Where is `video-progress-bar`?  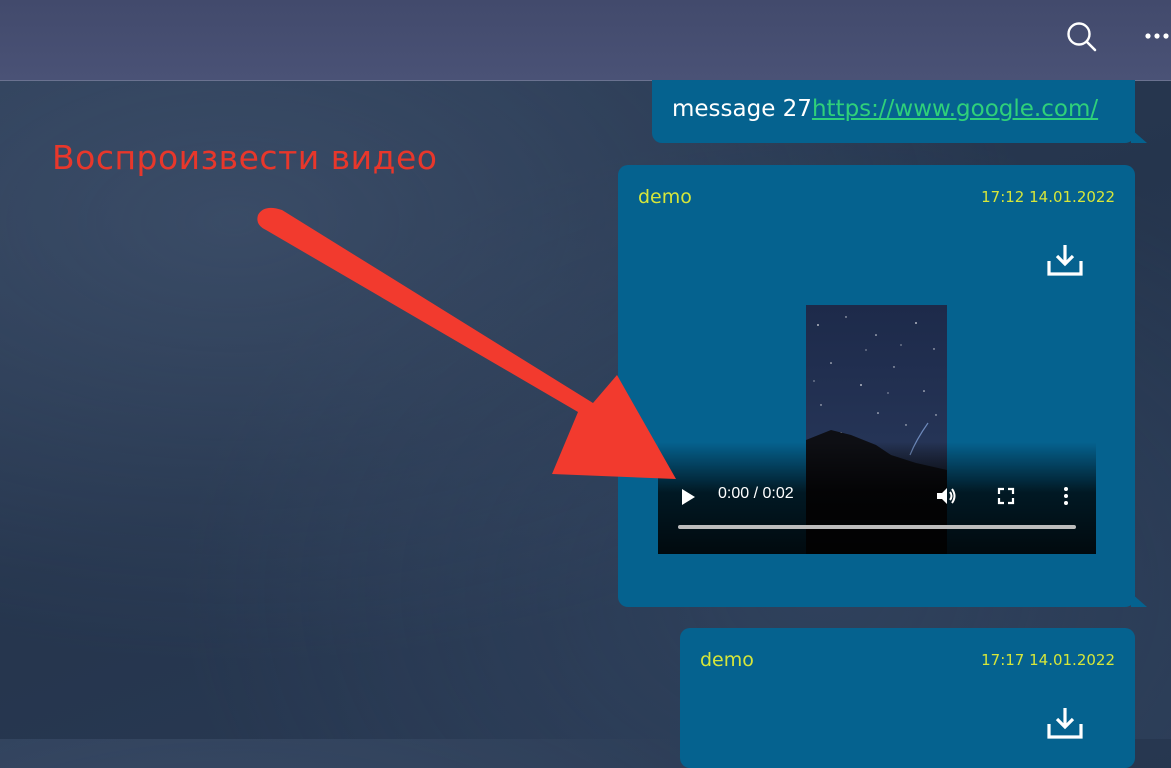
video-progress-bar is located at coordinates (877, 527).